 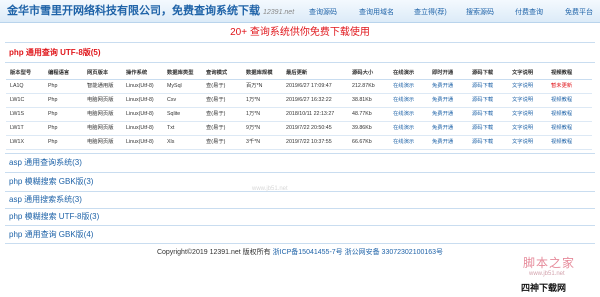 What do you see at coordinates (259, 73) in the screenshot?
I see `column-header: 数据库规模` at bounding box center [259, 73].